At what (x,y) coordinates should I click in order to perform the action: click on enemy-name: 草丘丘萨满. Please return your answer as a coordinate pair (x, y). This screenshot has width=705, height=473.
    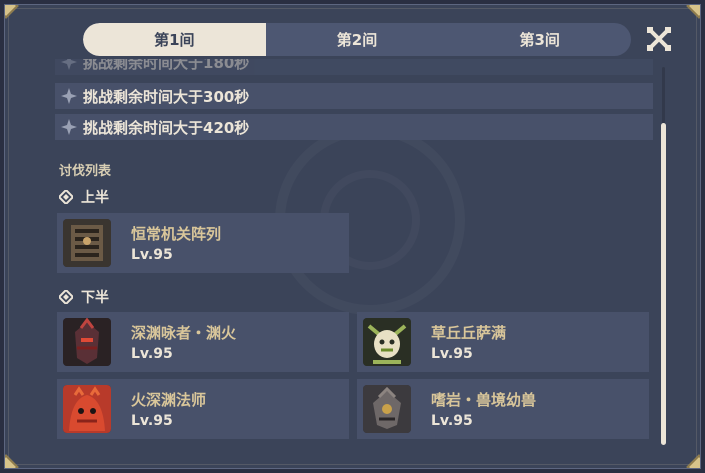
    Looking at the image, I should click on (469, 333).